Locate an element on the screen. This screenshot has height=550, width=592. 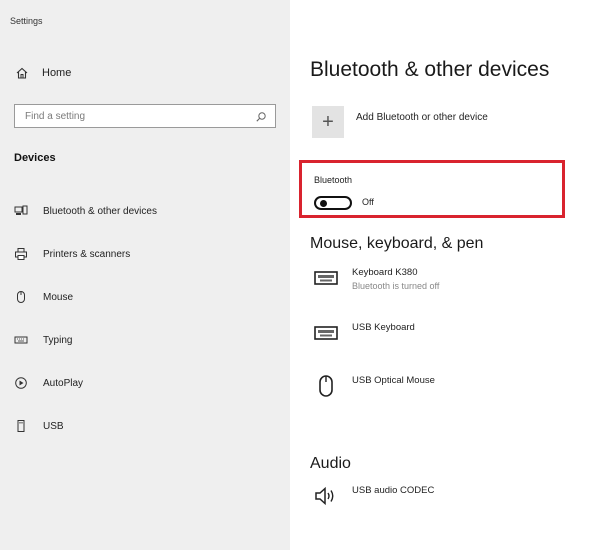
speaker-icon is located at coordinates (326, 496).